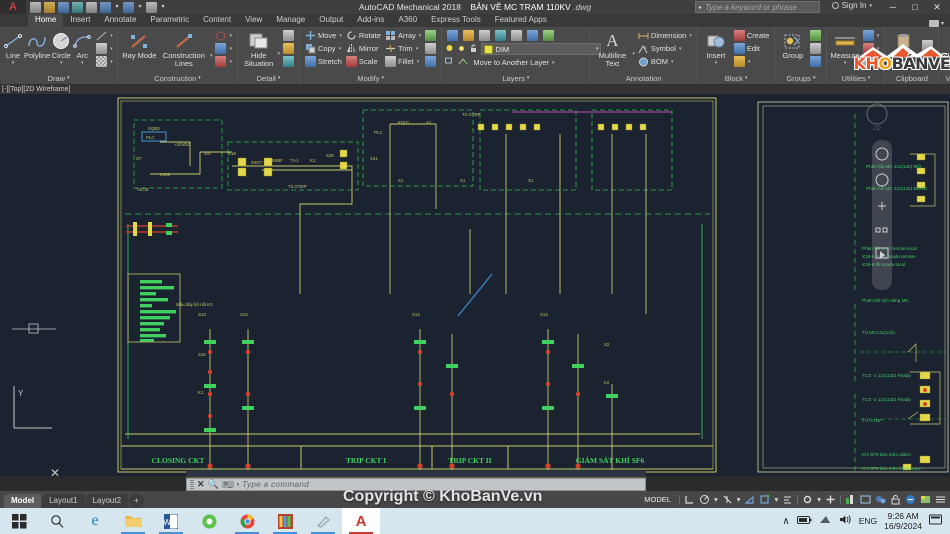 The width and height of the screenshot is (950, 534). What do you see at coordinates (815, 35) in the screenshot?
I see `ungroup-button` at bounding box center [815, 35].